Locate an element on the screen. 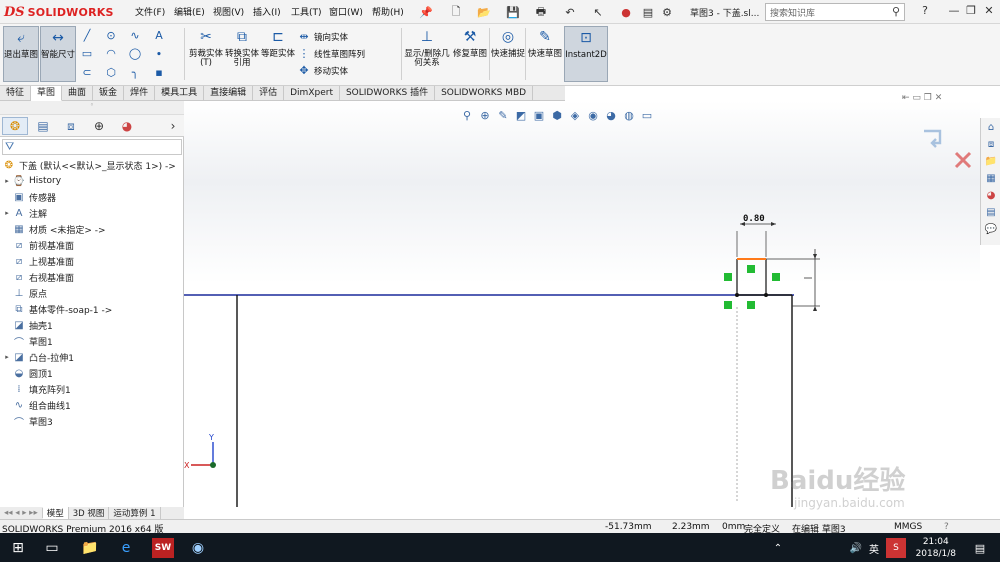  tab-solidworks-mbd: SOLIDWORKS MBD is located at coordinates (484, 93).